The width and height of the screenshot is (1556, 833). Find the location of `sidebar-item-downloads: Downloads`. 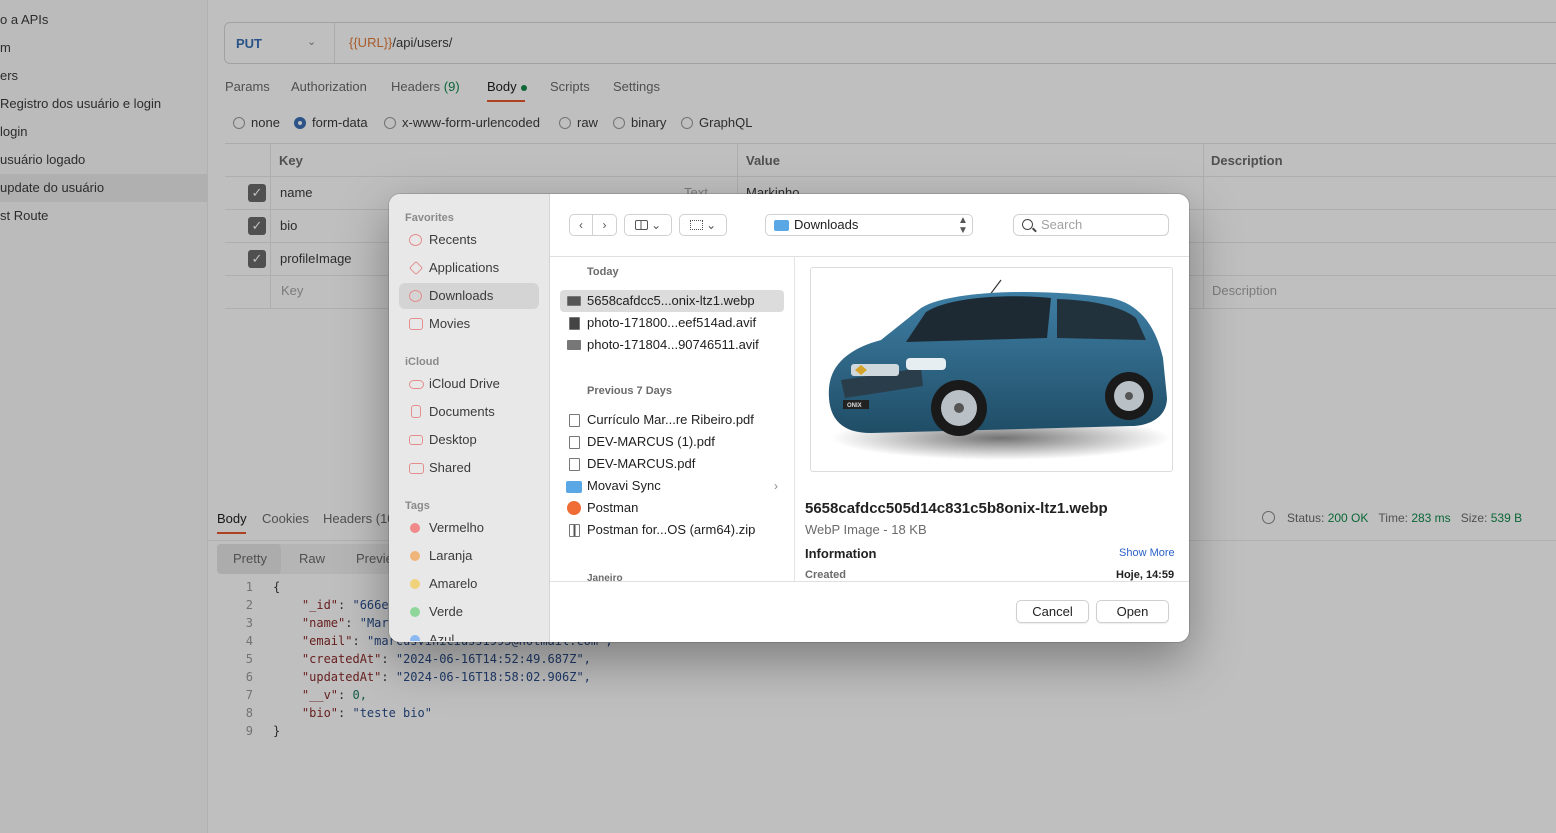

sidebar-item-downloads: Downloads is located at coordinates (469, 296).